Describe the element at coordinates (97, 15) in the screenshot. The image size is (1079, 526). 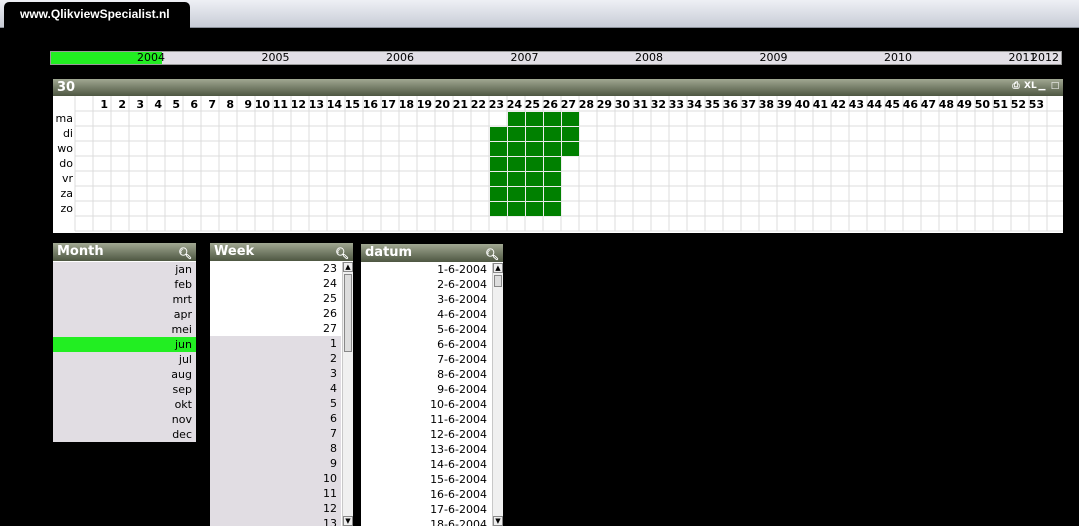
I see `sheet-tab: www.QlikviewSpecialist.nl` at that location.